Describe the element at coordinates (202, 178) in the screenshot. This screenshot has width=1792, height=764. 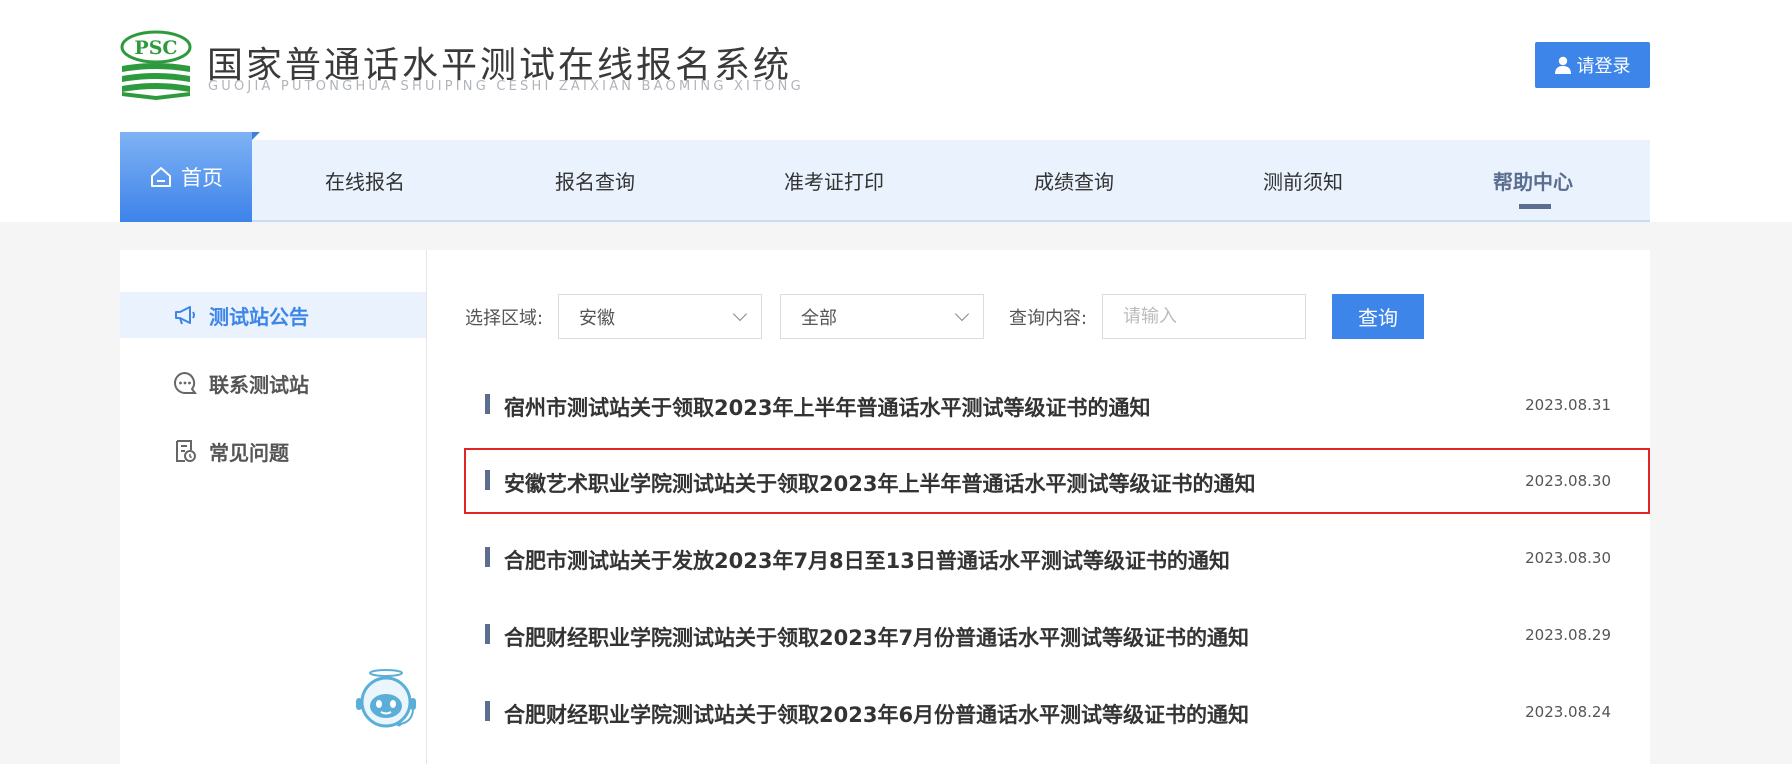
I see `nav-home-label: 首页` at that location.